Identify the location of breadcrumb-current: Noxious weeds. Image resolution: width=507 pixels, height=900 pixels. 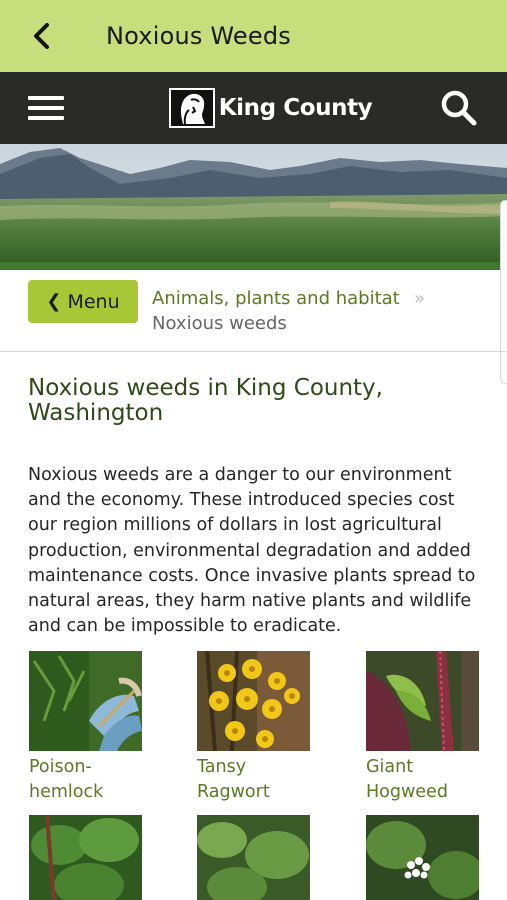
(219, 323).